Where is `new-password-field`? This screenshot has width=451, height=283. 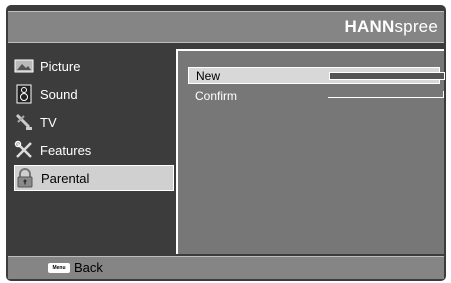 new-password-field is located at coordinates (387, 76).